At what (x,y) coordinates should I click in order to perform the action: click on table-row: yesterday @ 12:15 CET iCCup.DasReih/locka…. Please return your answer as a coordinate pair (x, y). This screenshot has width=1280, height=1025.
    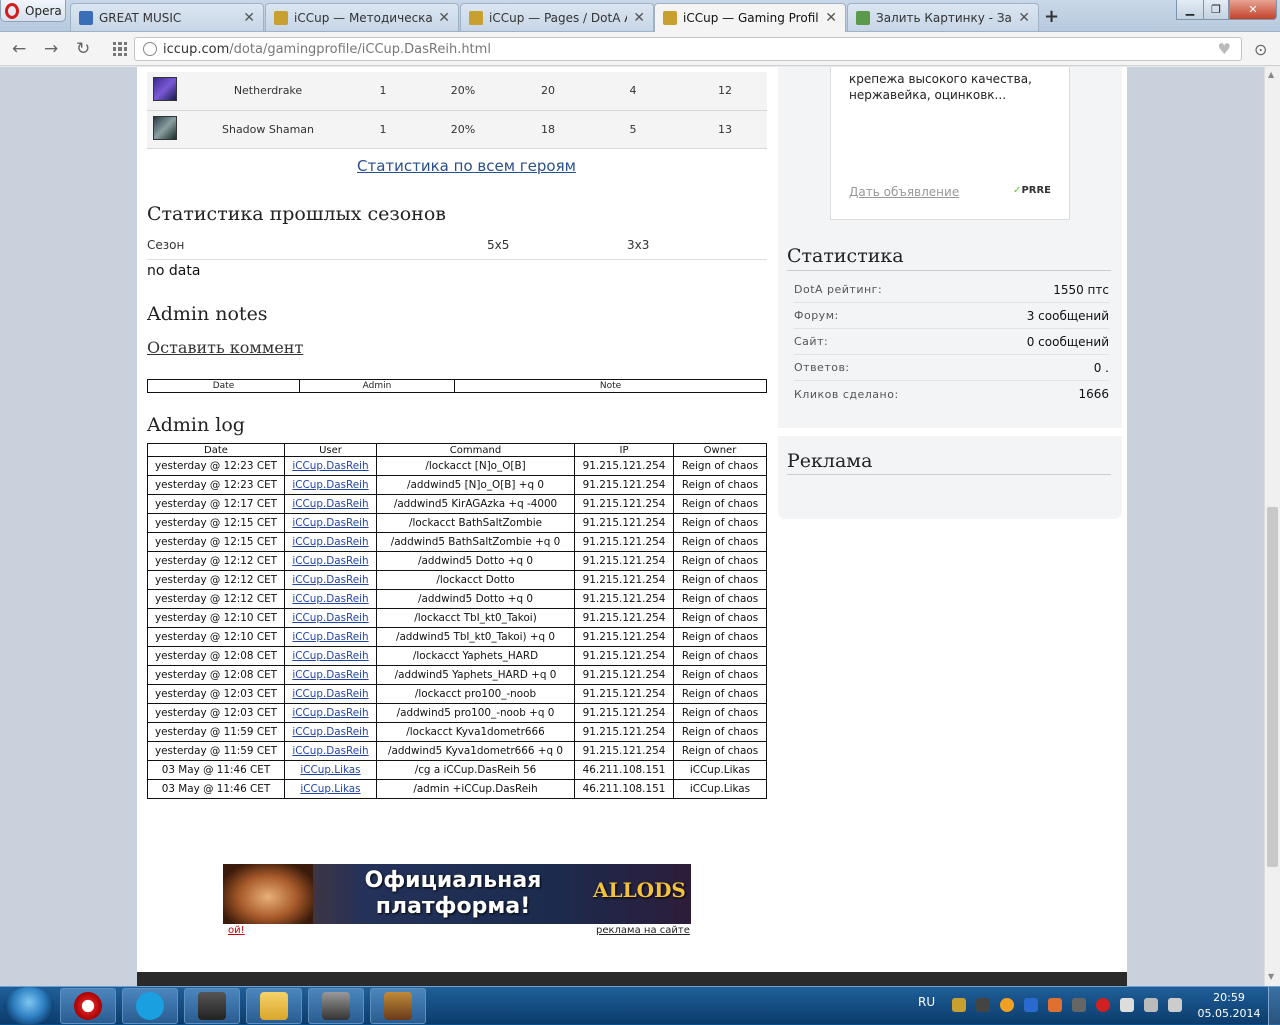
    Looking at the image, I should click on (457, 523).